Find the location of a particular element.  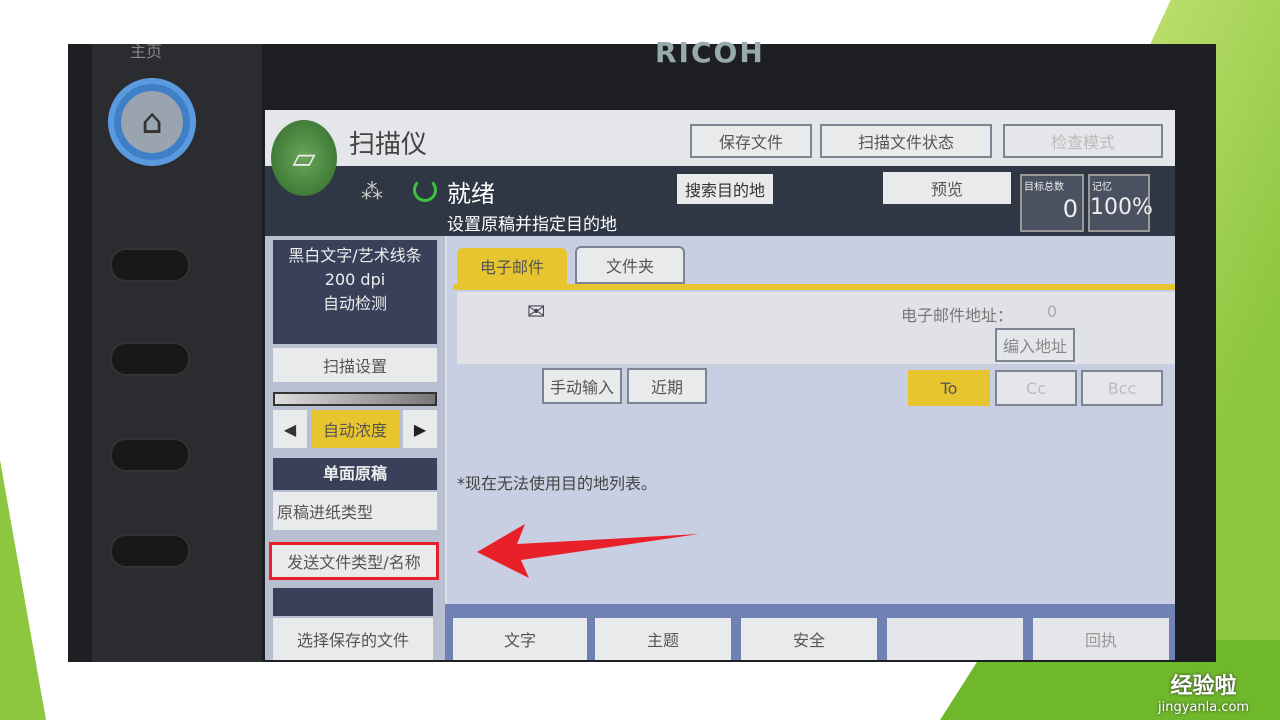

email-address-count: 0 is located at coordinates (1052, 311).